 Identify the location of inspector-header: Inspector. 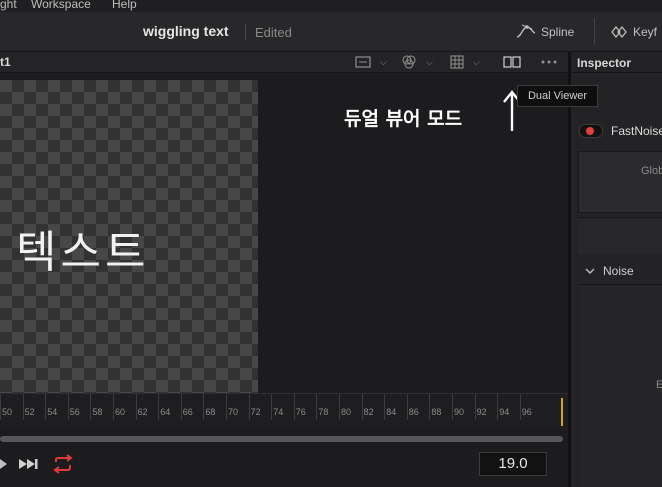
(616, 62).